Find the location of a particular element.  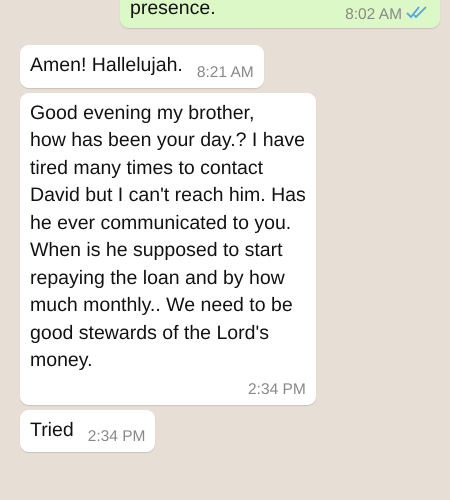

message-text: Tried is located at coordinates (52, 430).